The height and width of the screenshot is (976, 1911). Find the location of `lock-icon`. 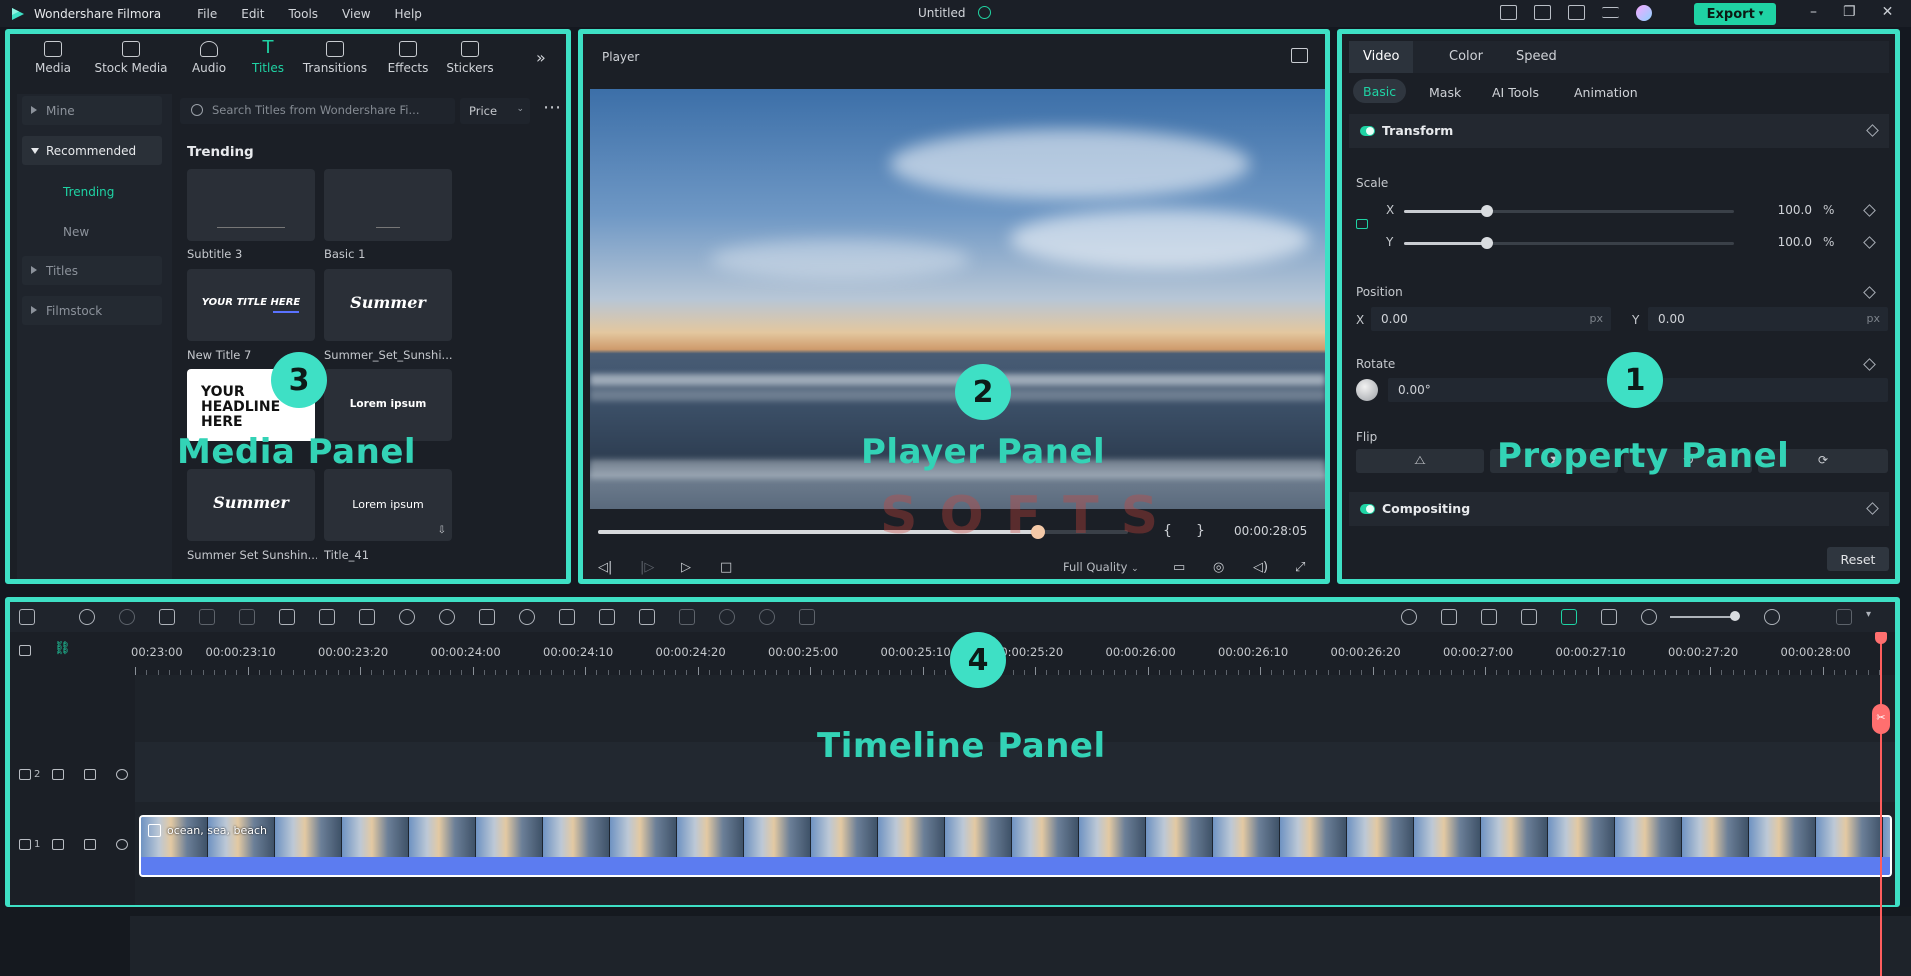

lock-icon is located at coordinates (58, 844).